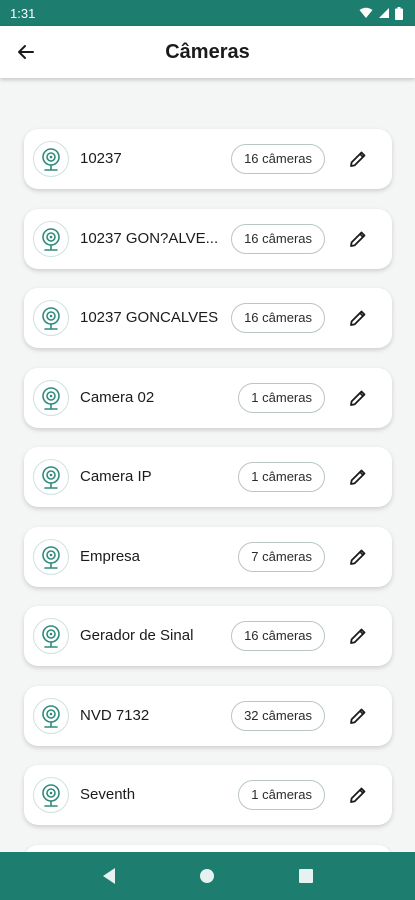 The image size is (415, 900). I want to click on wifi-icon, so click(366, 12).